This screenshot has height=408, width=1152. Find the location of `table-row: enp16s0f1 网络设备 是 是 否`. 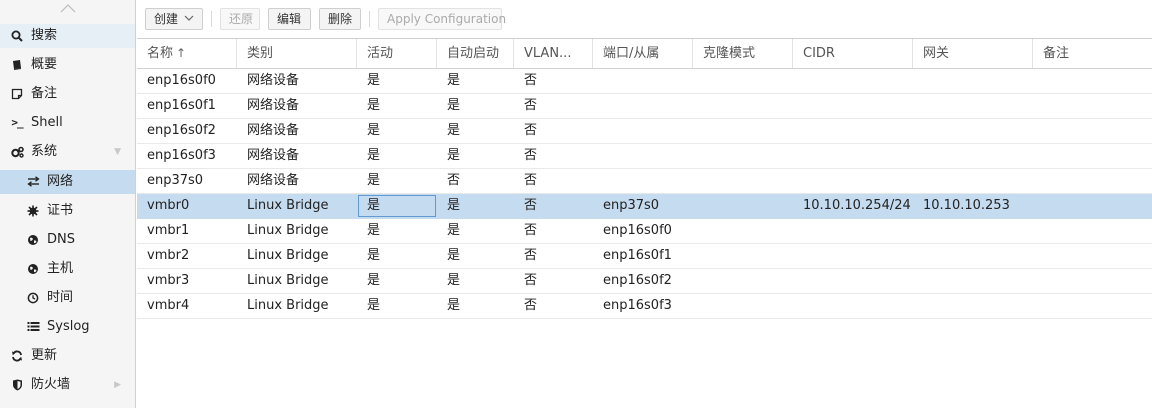

table-row: enp16s0f1 网络设备 是 是 否 is located at coordinates (644, 106).